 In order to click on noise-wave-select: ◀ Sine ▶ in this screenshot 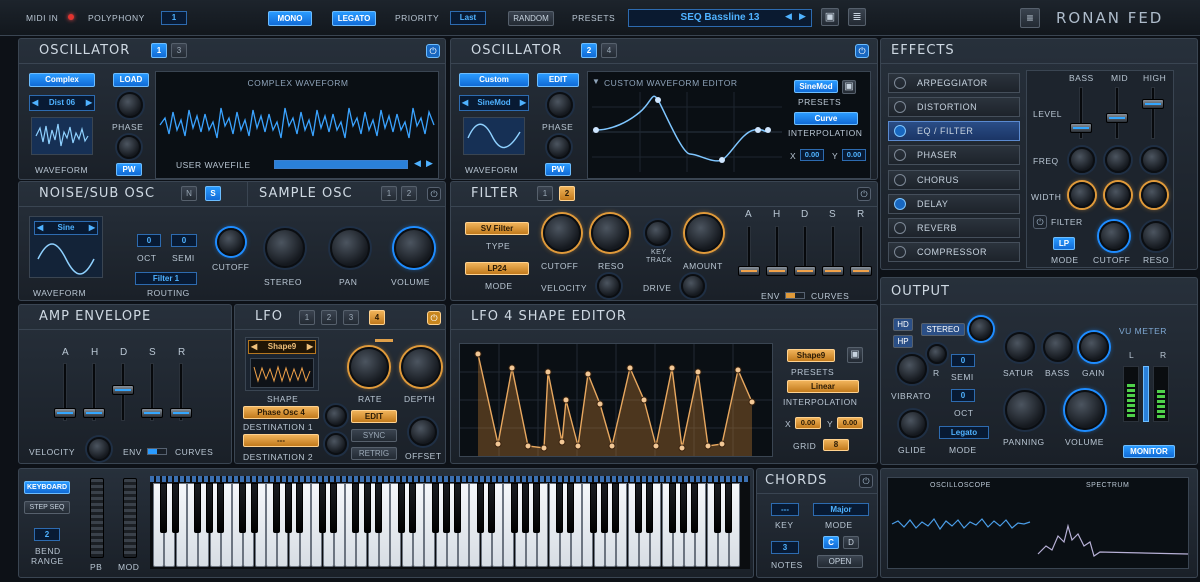, I will do `click(66, 228)`.